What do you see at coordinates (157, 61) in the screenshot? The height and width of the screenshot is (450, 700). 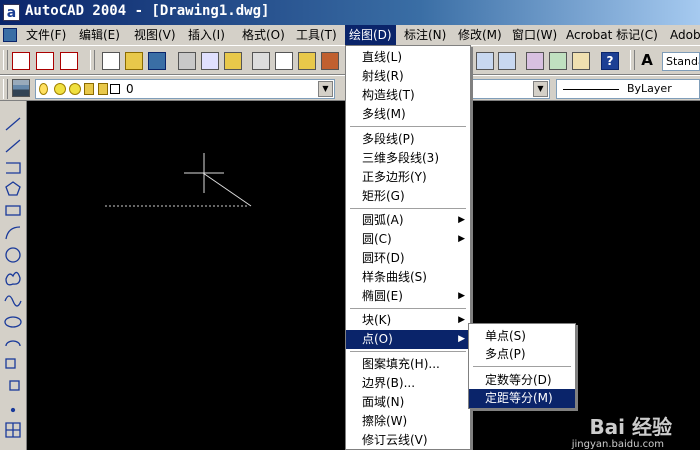 I see `save-icon` at bounding box center [157, 61].